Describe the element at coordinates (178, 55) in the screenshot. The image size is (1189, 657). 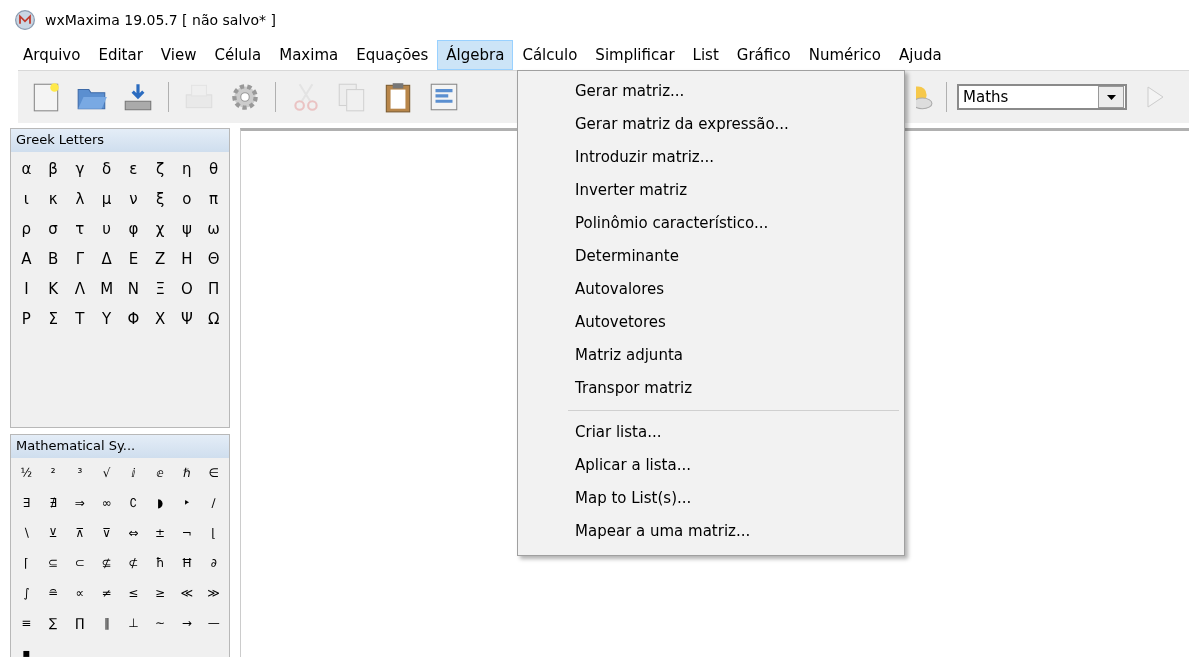
I see `menu-item: View` at that location.